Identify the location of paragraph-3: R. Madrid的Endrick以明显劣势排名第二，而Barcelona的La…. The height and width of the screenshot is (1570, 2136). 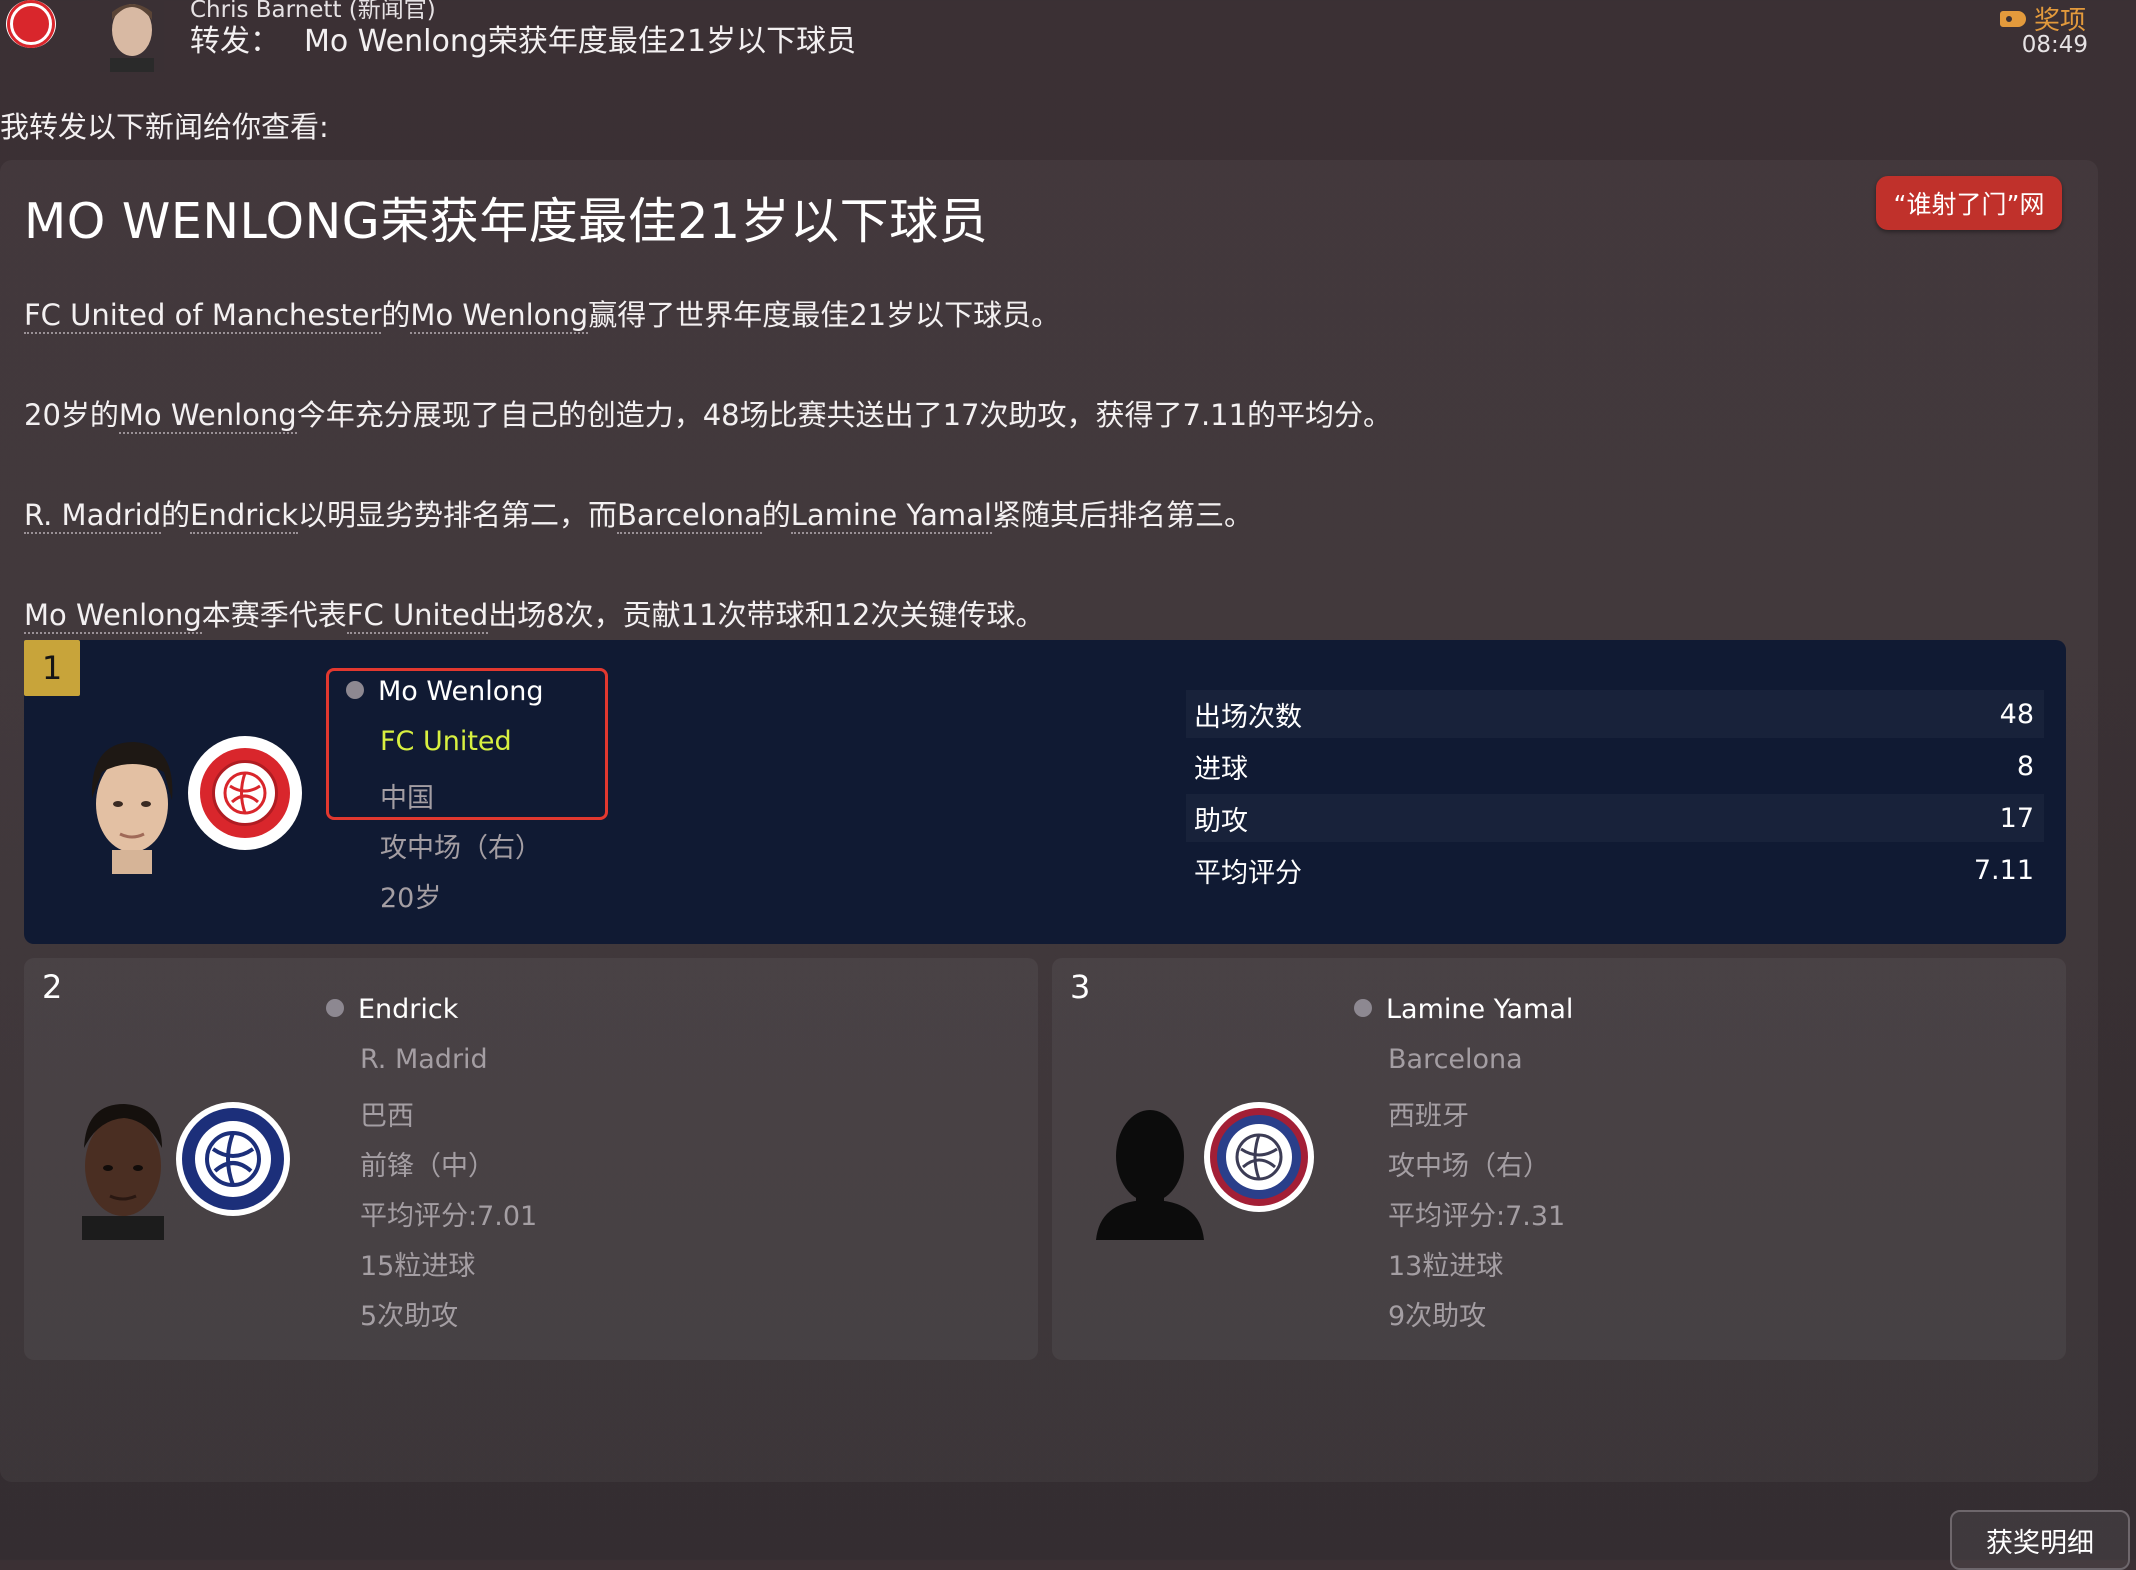
(638, 513).